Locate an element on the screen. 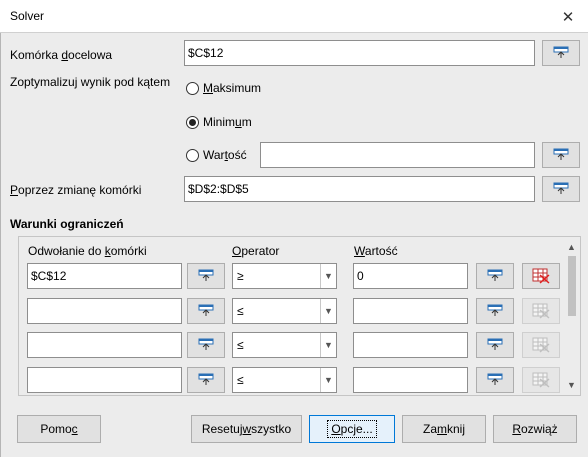  value-input is located at coordinates (397, 155).